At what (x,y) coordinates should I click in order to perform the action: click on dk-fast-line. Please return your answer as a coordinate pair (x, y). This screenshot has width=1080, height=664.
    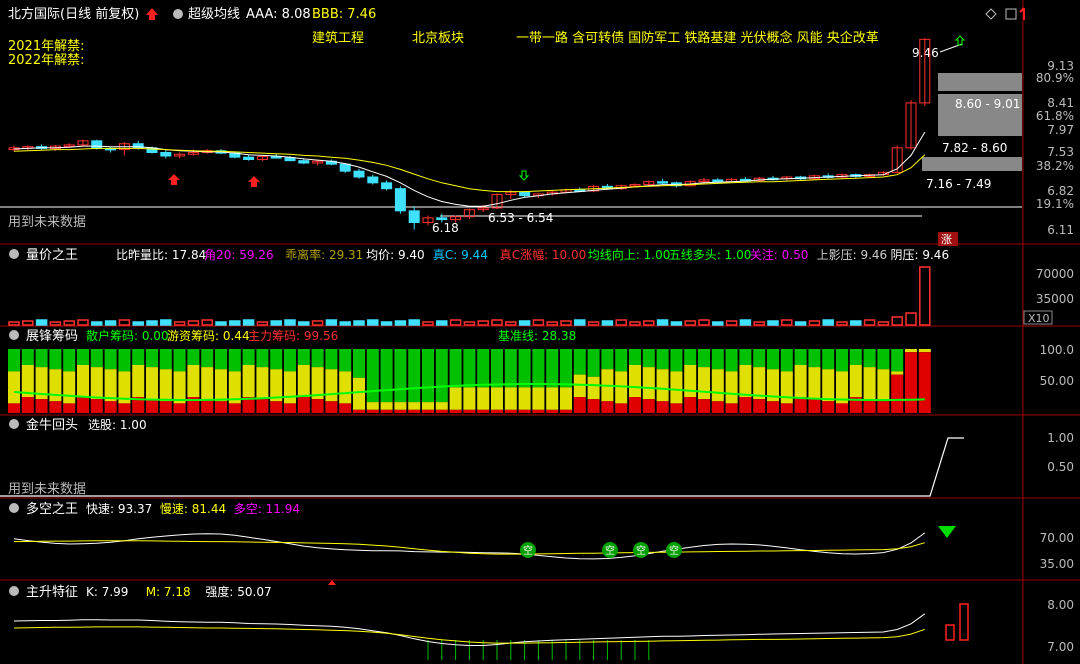
    Looking at the image, I should click on (469, 546).